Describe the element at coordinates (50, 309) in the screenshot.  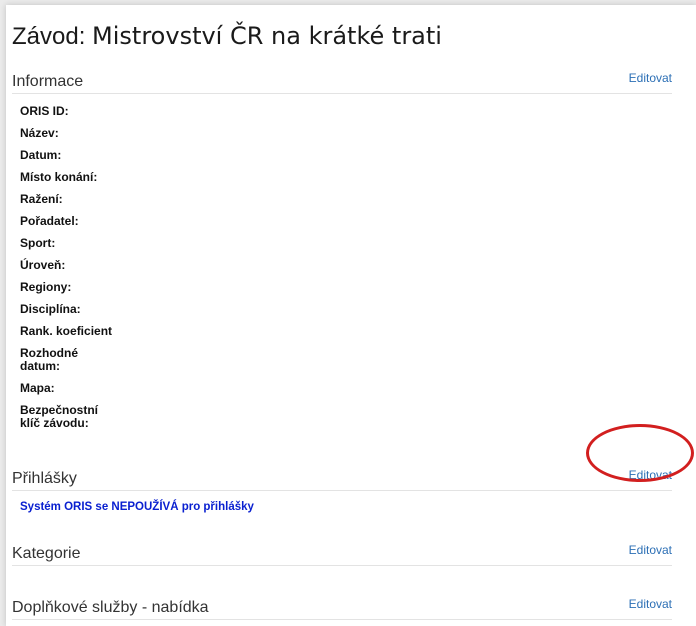
I see `info-field-disciplina: Disciplína:` at that location.